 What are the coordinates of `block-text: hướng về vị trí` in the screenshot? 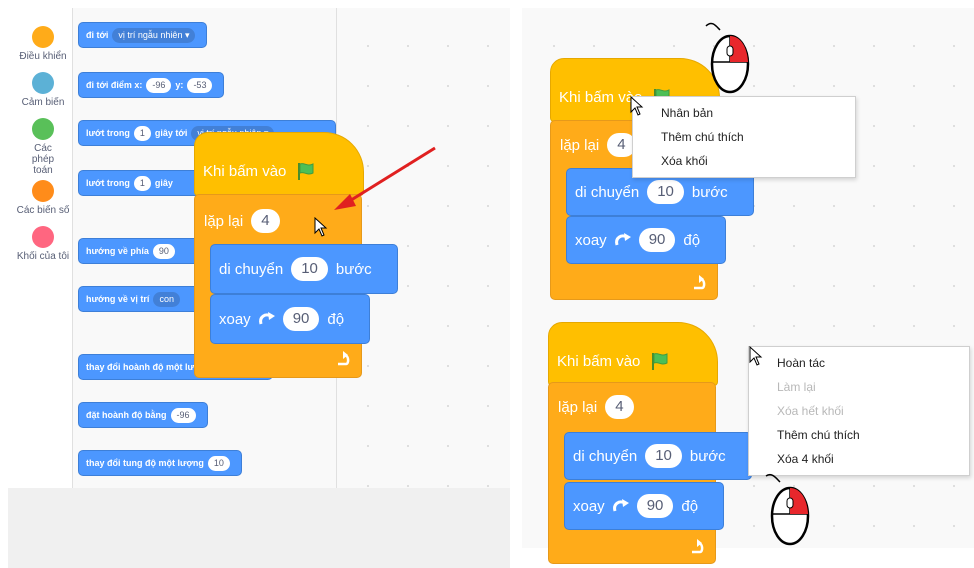 It's located at (118, 299).